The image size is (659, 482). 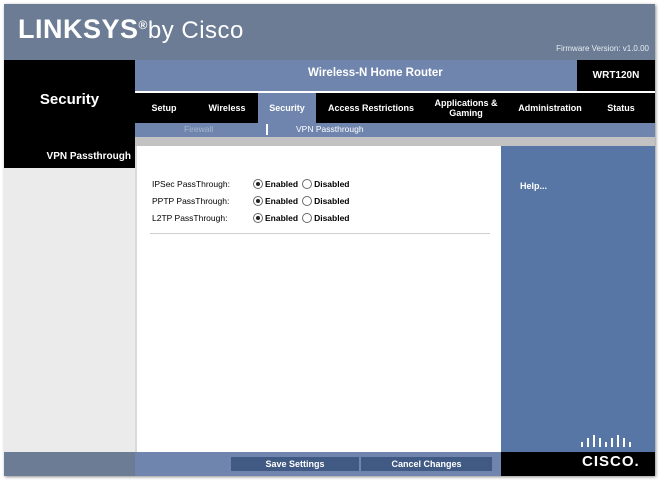 What do you see at coordinates (375, 73) in the screenshot?
I see `product-name: Wireless-N Home Router` at bounding box center [375, 73].